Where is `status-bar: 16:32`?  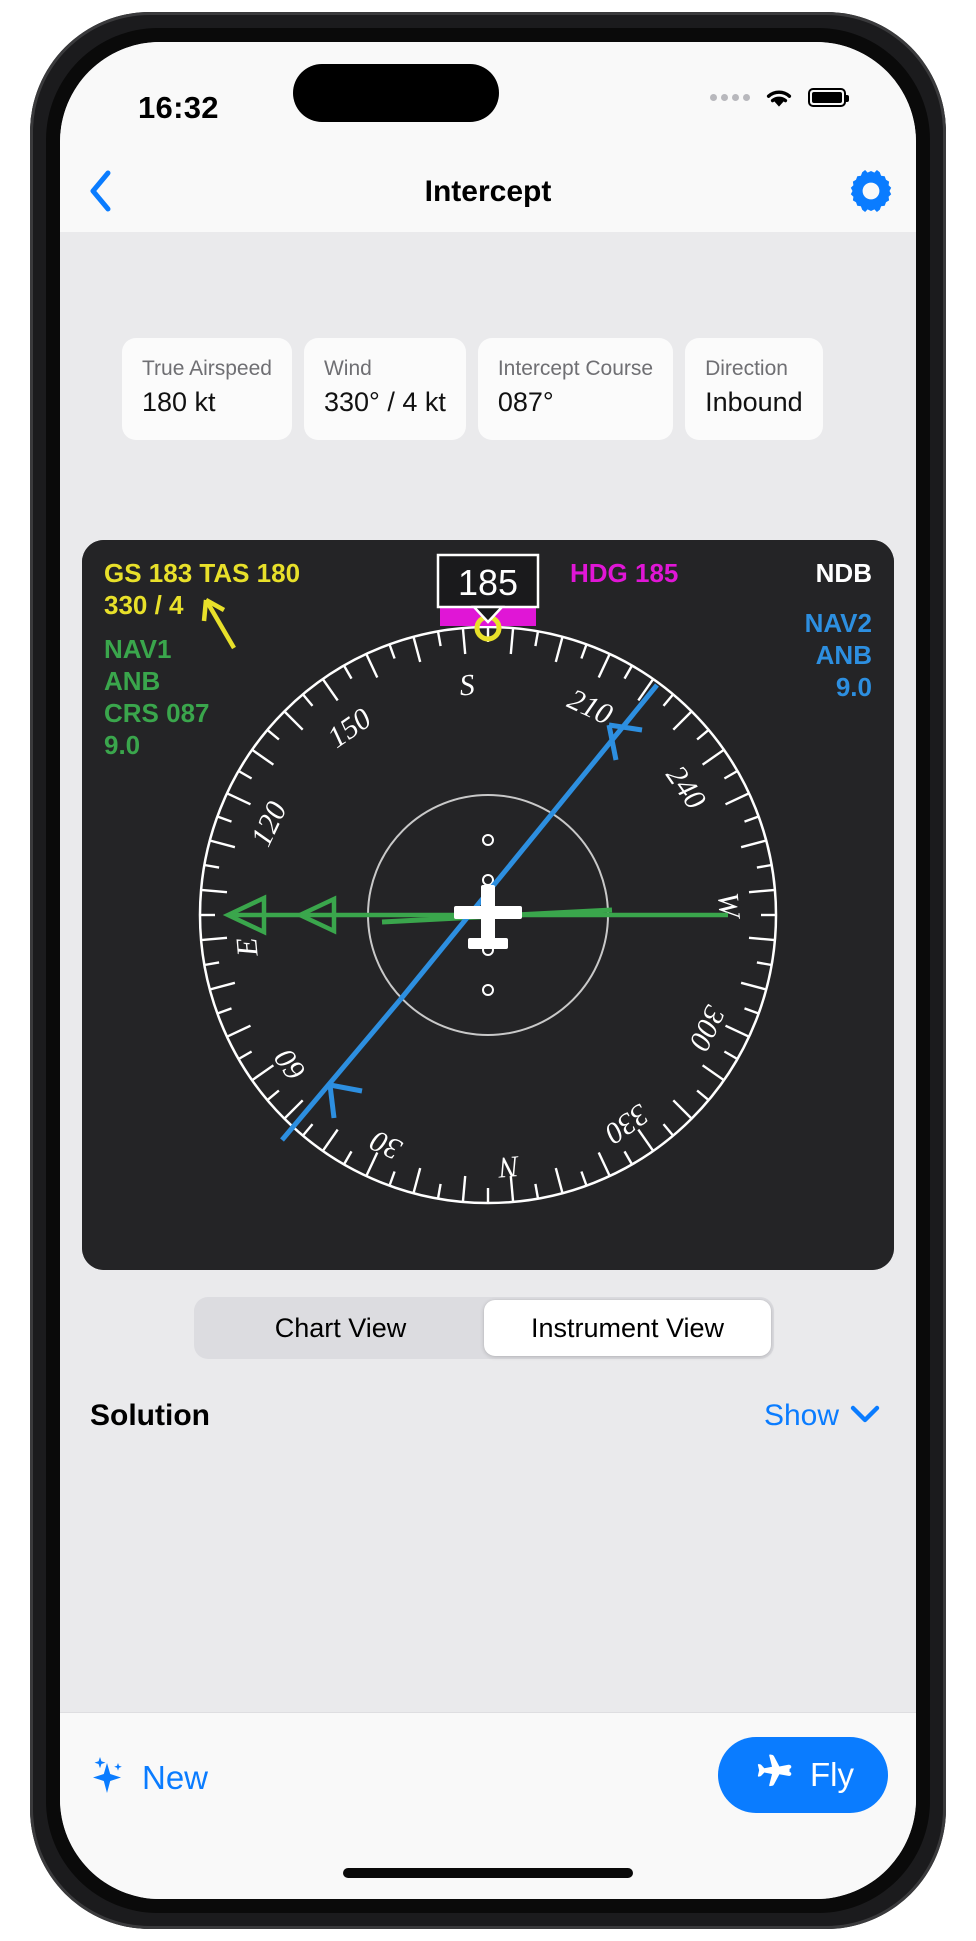
status-bar: 16:32 is located at coordinates (488, 97).